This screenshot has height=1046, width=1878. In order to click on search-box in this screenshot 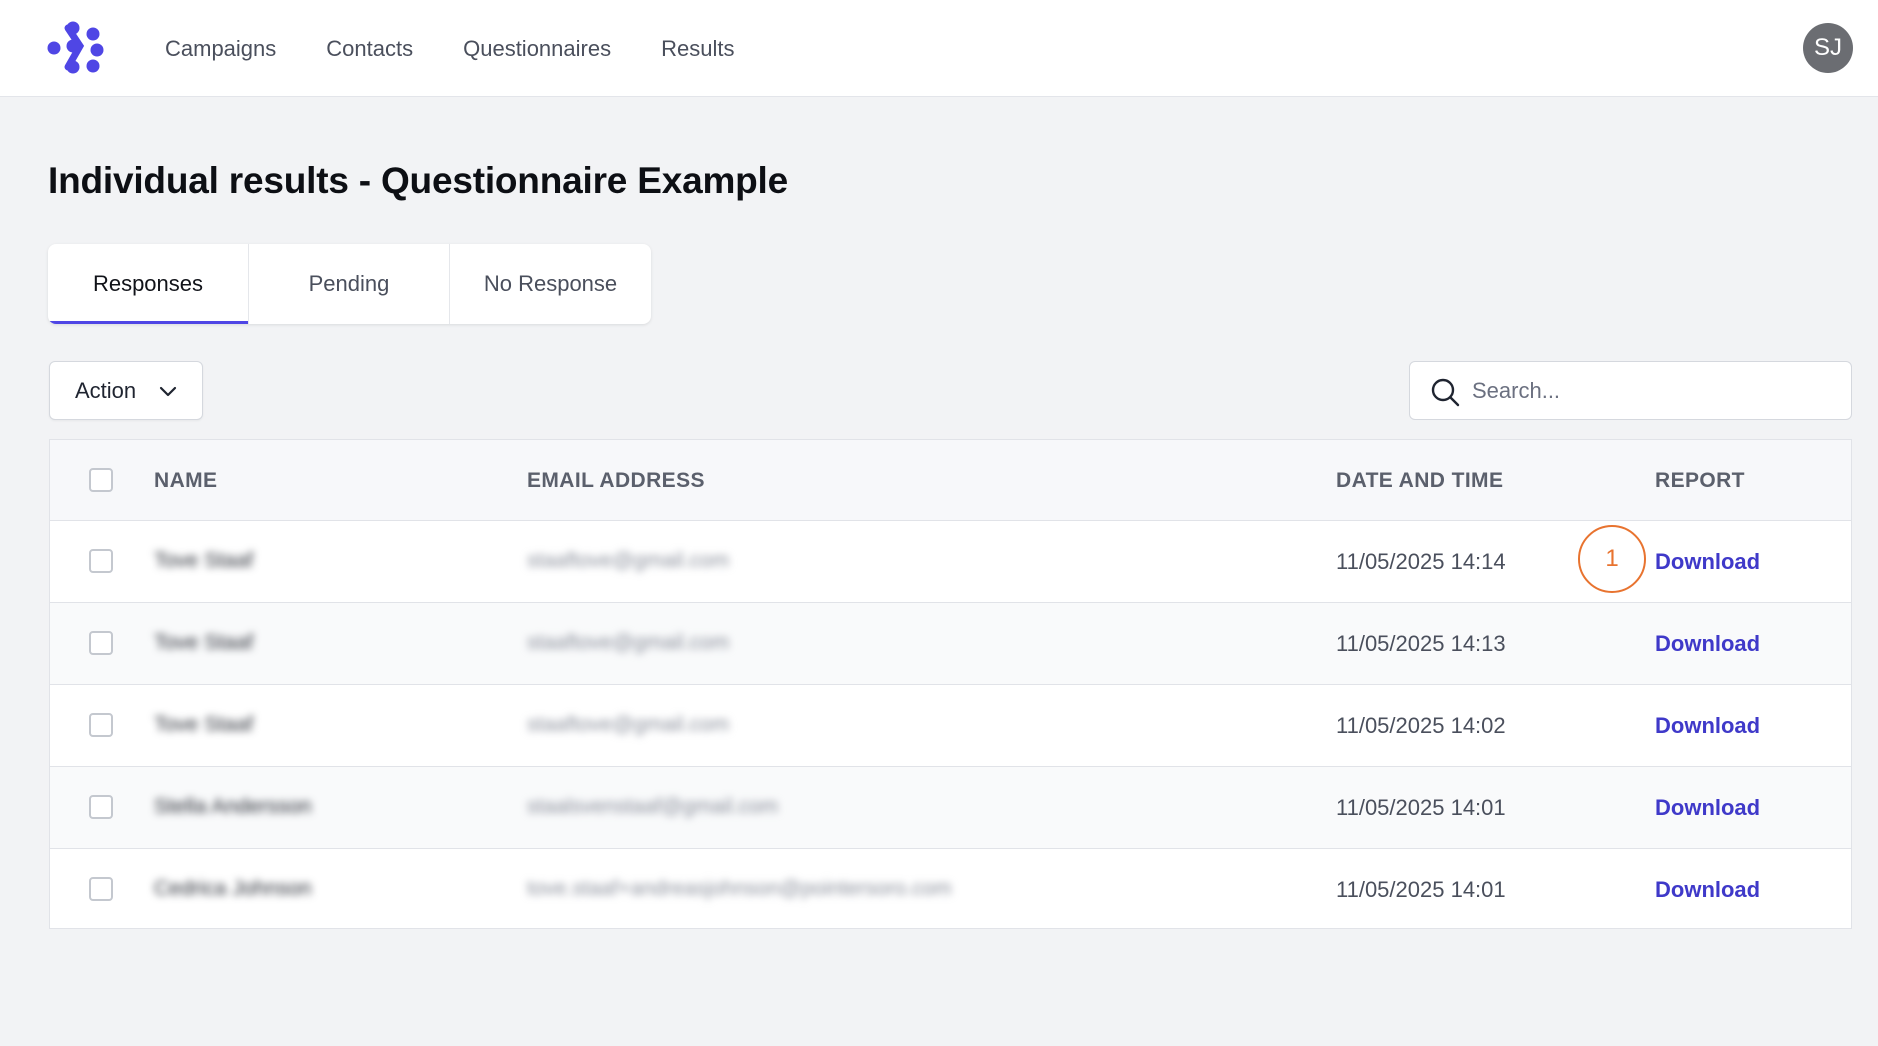, I will do `click(1630, 390)`.